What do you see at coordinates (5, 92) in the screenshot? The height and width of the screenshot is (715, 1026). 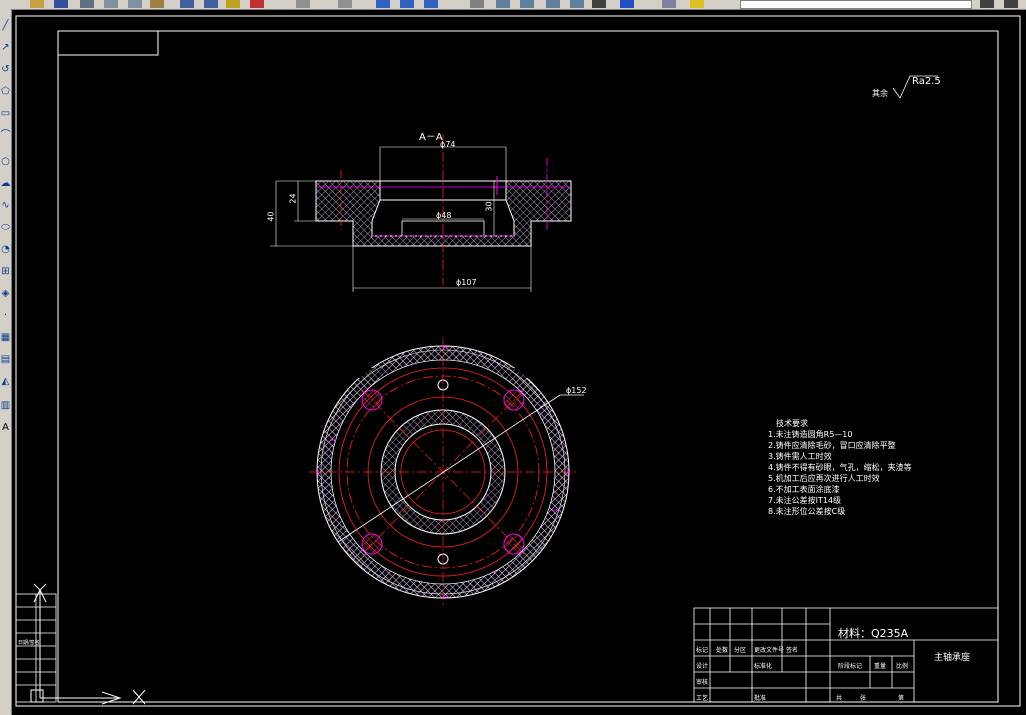 I see `polygon-icon: ⬠` at bounding box center [5, 92].